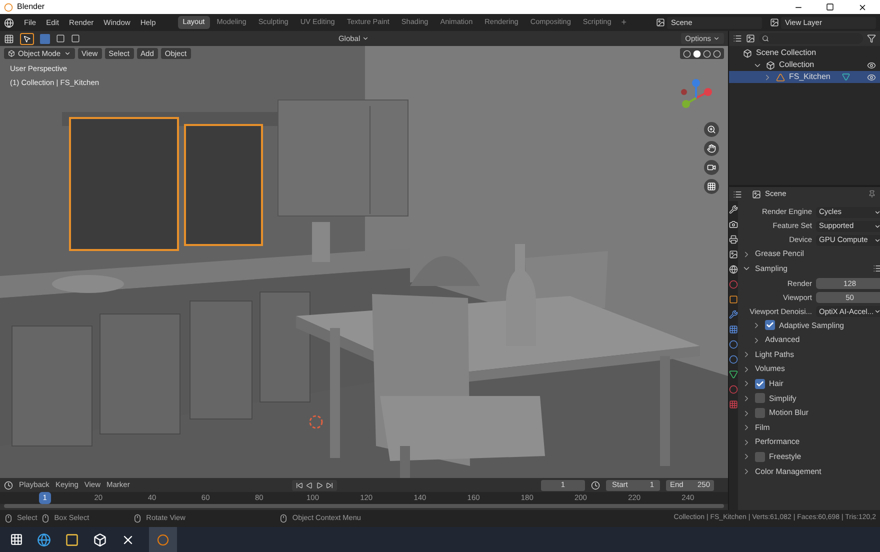 The height and width of the screenshot is (552, 880). Describe the element at coordinates (733, 374) in the screenshot. I see `data-tab-icon` at that location.